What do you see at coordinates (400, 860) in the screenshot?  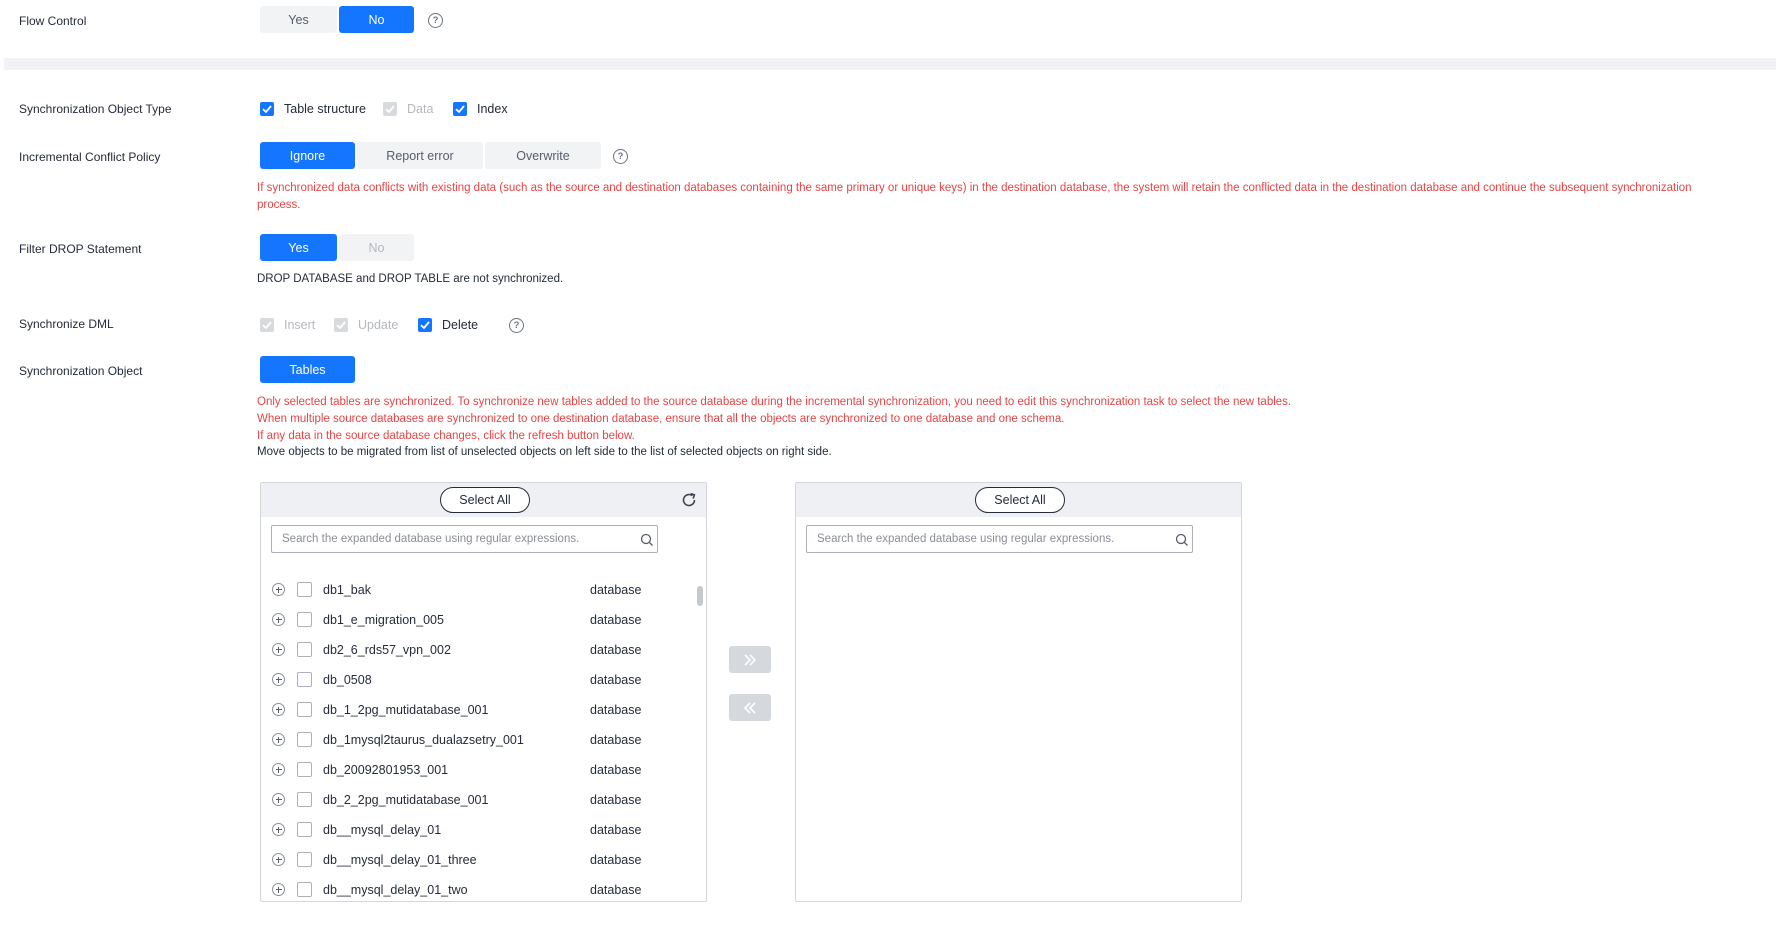 I see `item-name: db__mysql_delay_01_three` at bounding box center [400, 860].